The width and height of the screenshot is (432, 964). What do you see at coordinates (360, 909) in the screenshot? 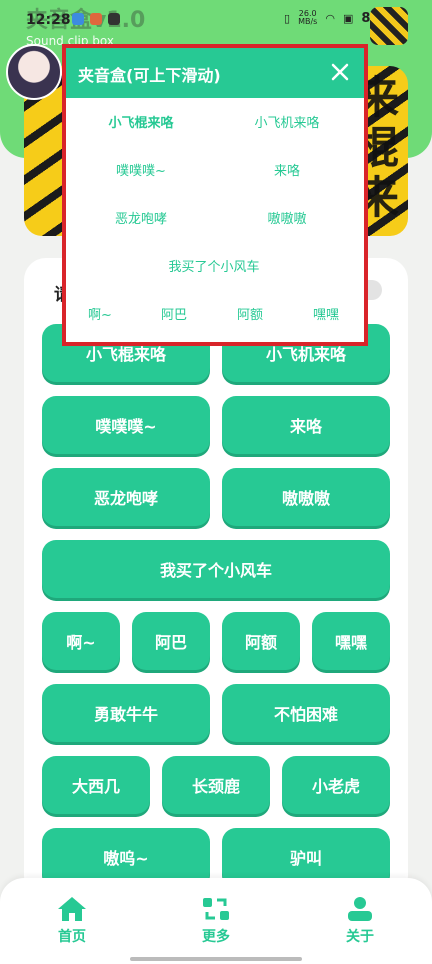
I see `user-icon` at bounding box center [360, 909].